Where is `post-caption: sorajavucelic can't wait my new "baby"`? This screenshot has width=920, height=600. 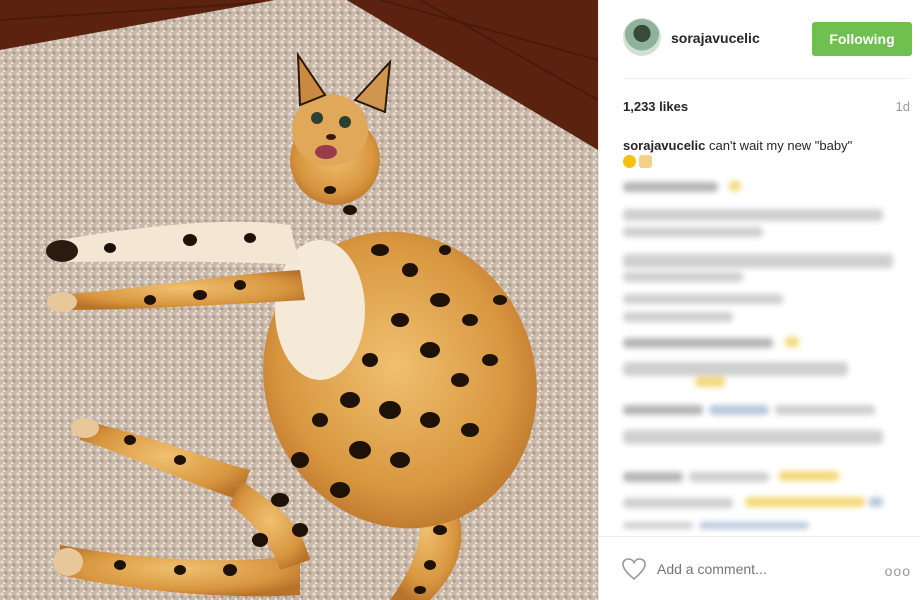
post-caption: sorajavucelic can't wait my new "baby" is located at coordinates (768, 146).